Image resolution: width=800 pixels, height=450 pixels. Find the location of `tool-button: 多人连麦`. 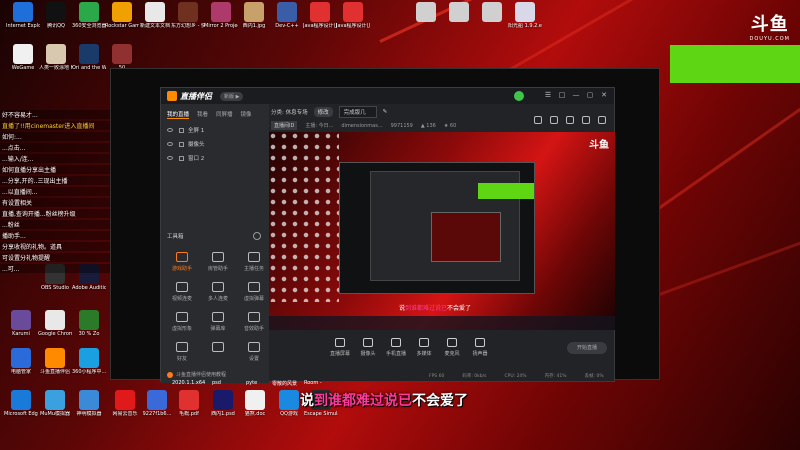

tool-button: 多人连麦 is located at coordinates (218, 292).